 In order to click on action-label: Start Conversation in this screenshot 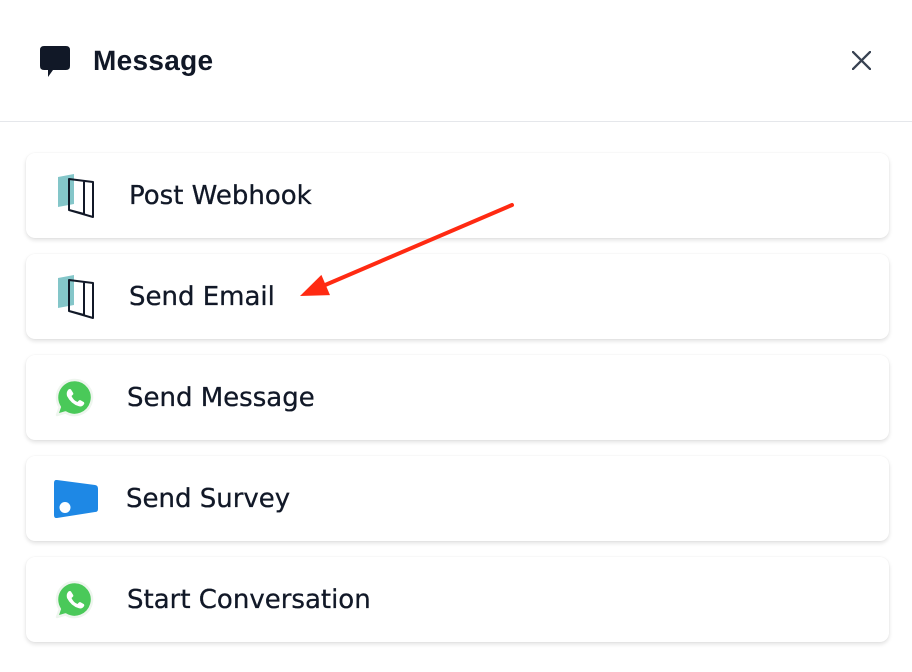, I will do `click(249, 599)`.